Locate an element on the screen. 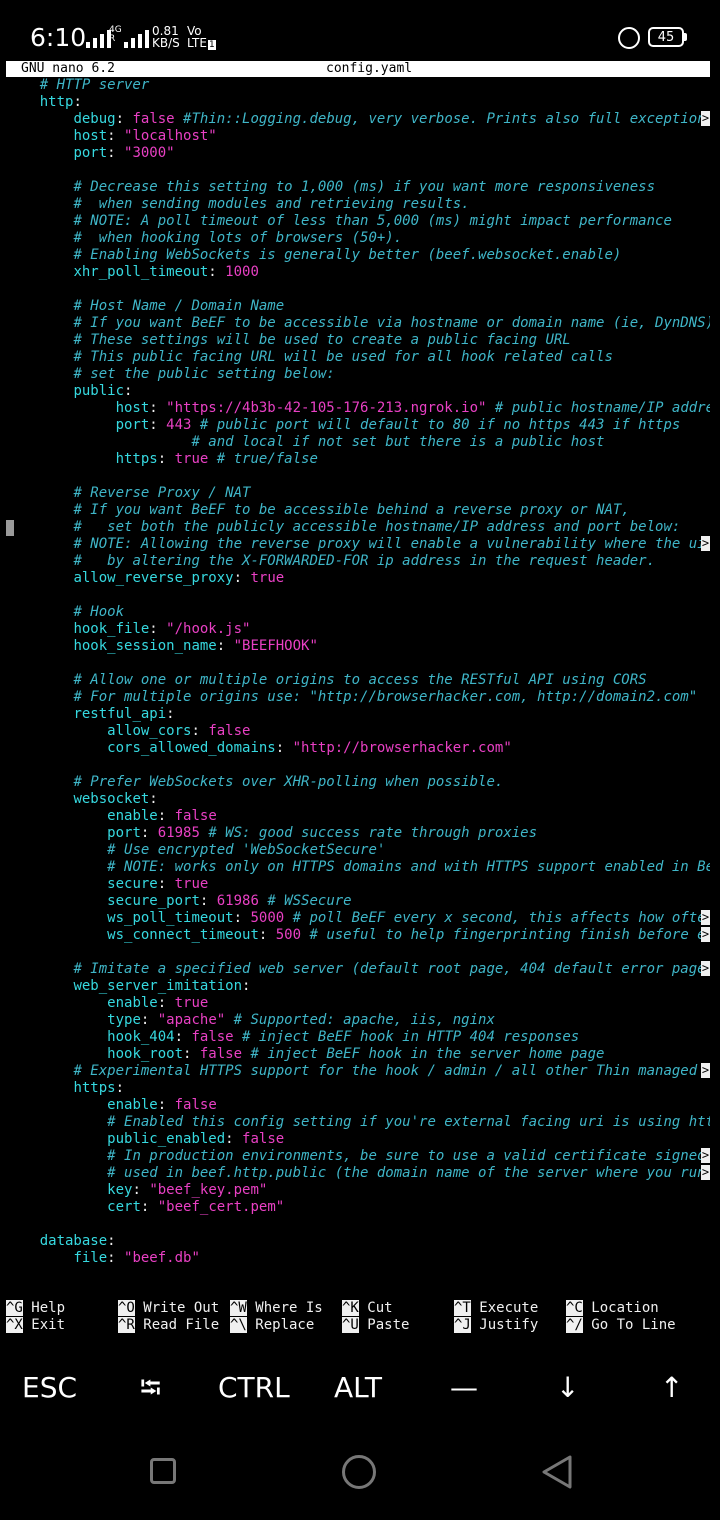 This screenshot has height=1520, width=720. esc-key: ESC is located at coordinates (49, 1388).